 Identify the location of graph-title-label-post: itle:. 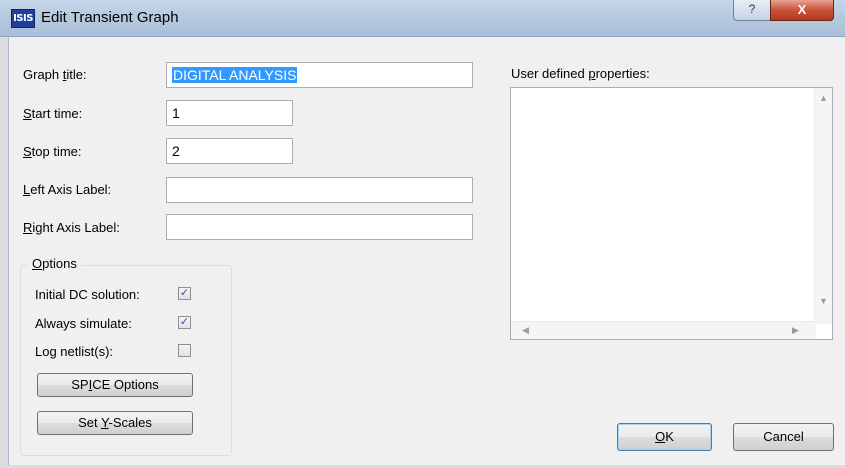
(76, 74).